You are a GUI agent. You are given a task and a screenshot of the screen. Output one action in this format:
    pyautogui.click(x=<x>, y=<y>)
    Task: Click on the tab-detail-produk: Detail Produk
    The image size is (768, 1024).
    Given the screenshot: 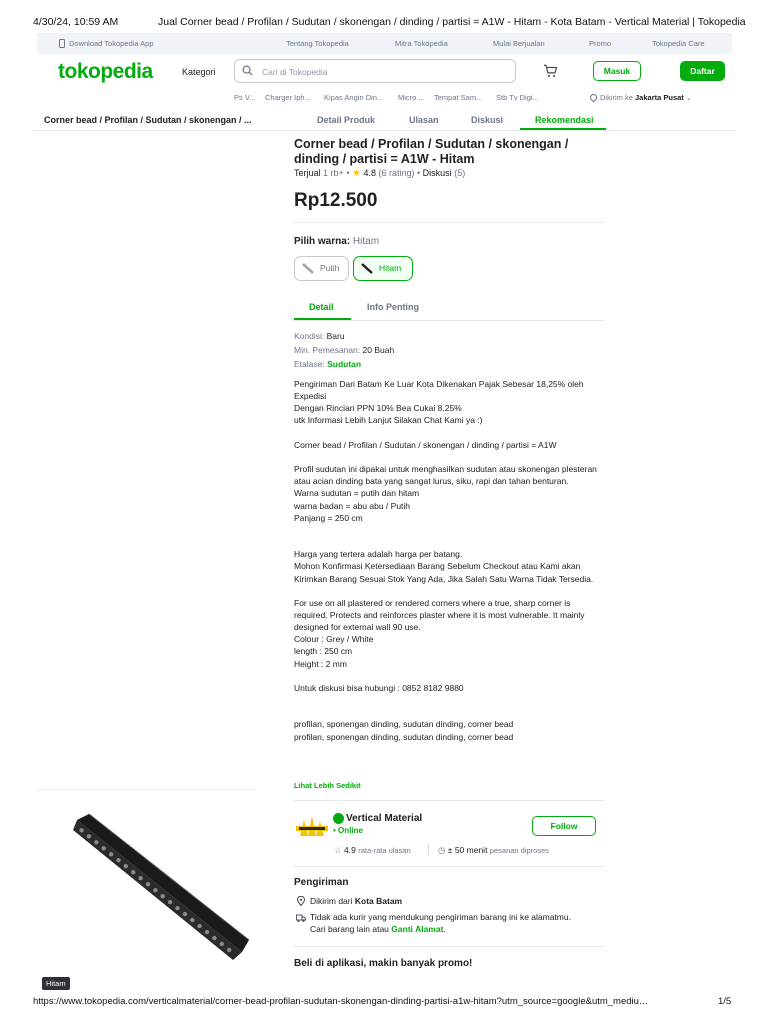 What is the action you would take?
    pyautogui.click(x=346, y=120)
    